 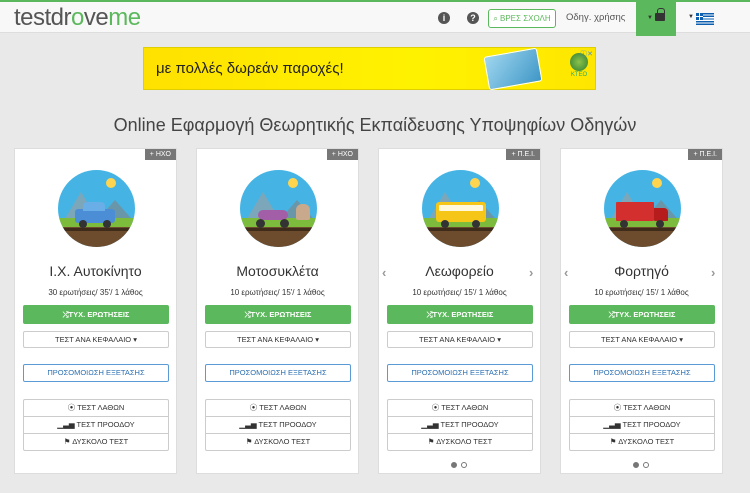 What do you see at coordinates (95, 292) in the screenshot?
I see `card-subtitle: 30 ερωτήσεις/ 35'/ 1 λάθος` at bounding box center [95, 292].